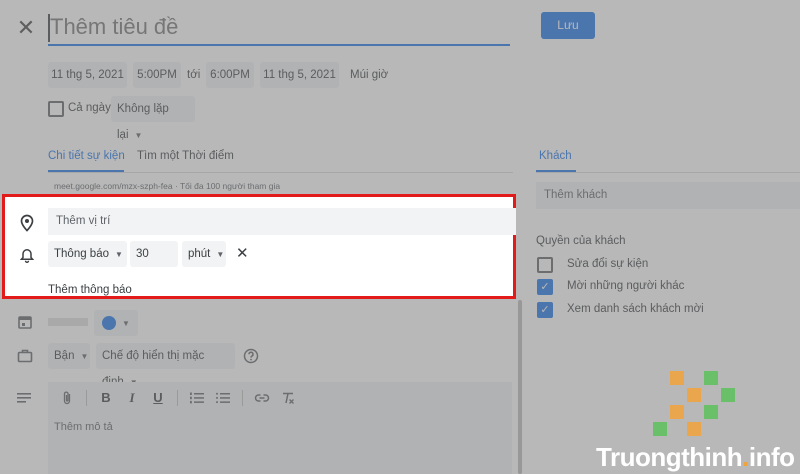  I want to click on calendar-owner-name, so click(68, 322).